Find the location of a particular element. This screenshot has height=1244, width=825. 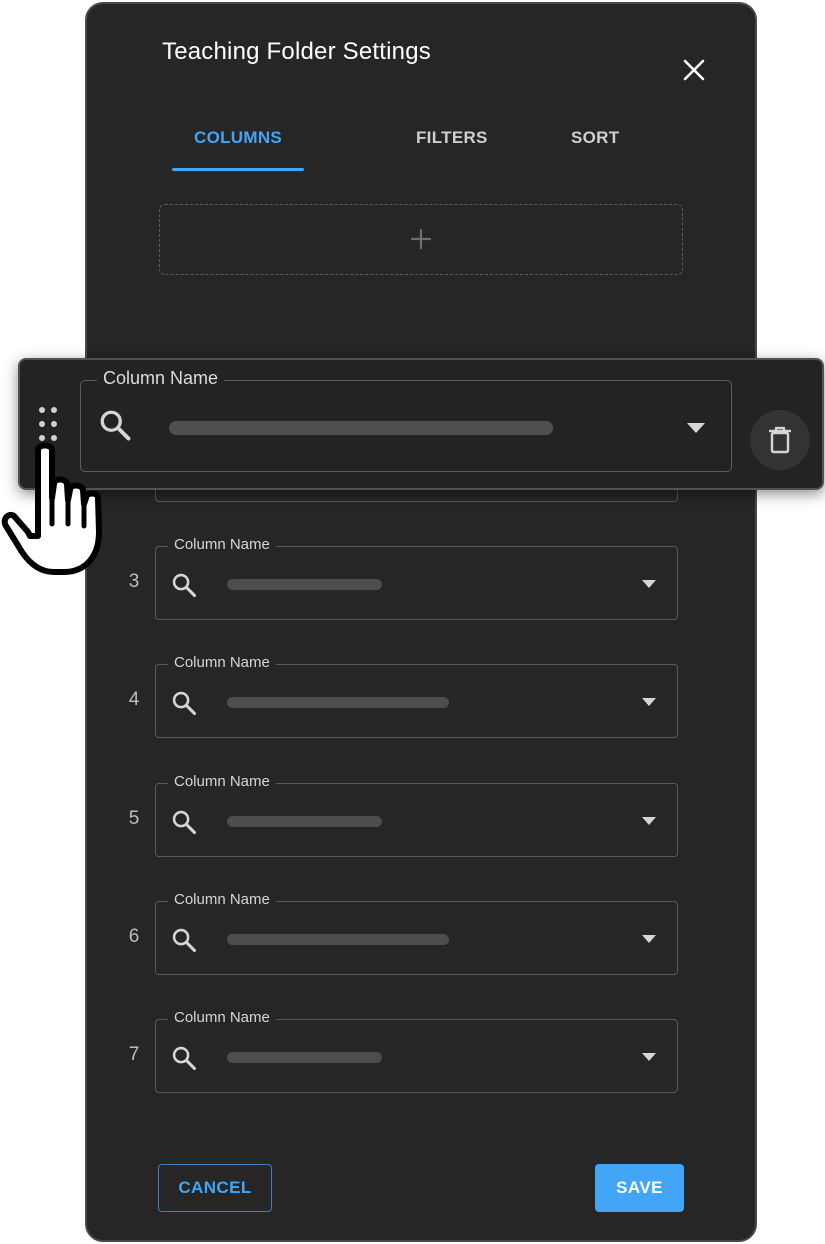

cancel-button: CANCEL is located at coordinates (215, 1188).